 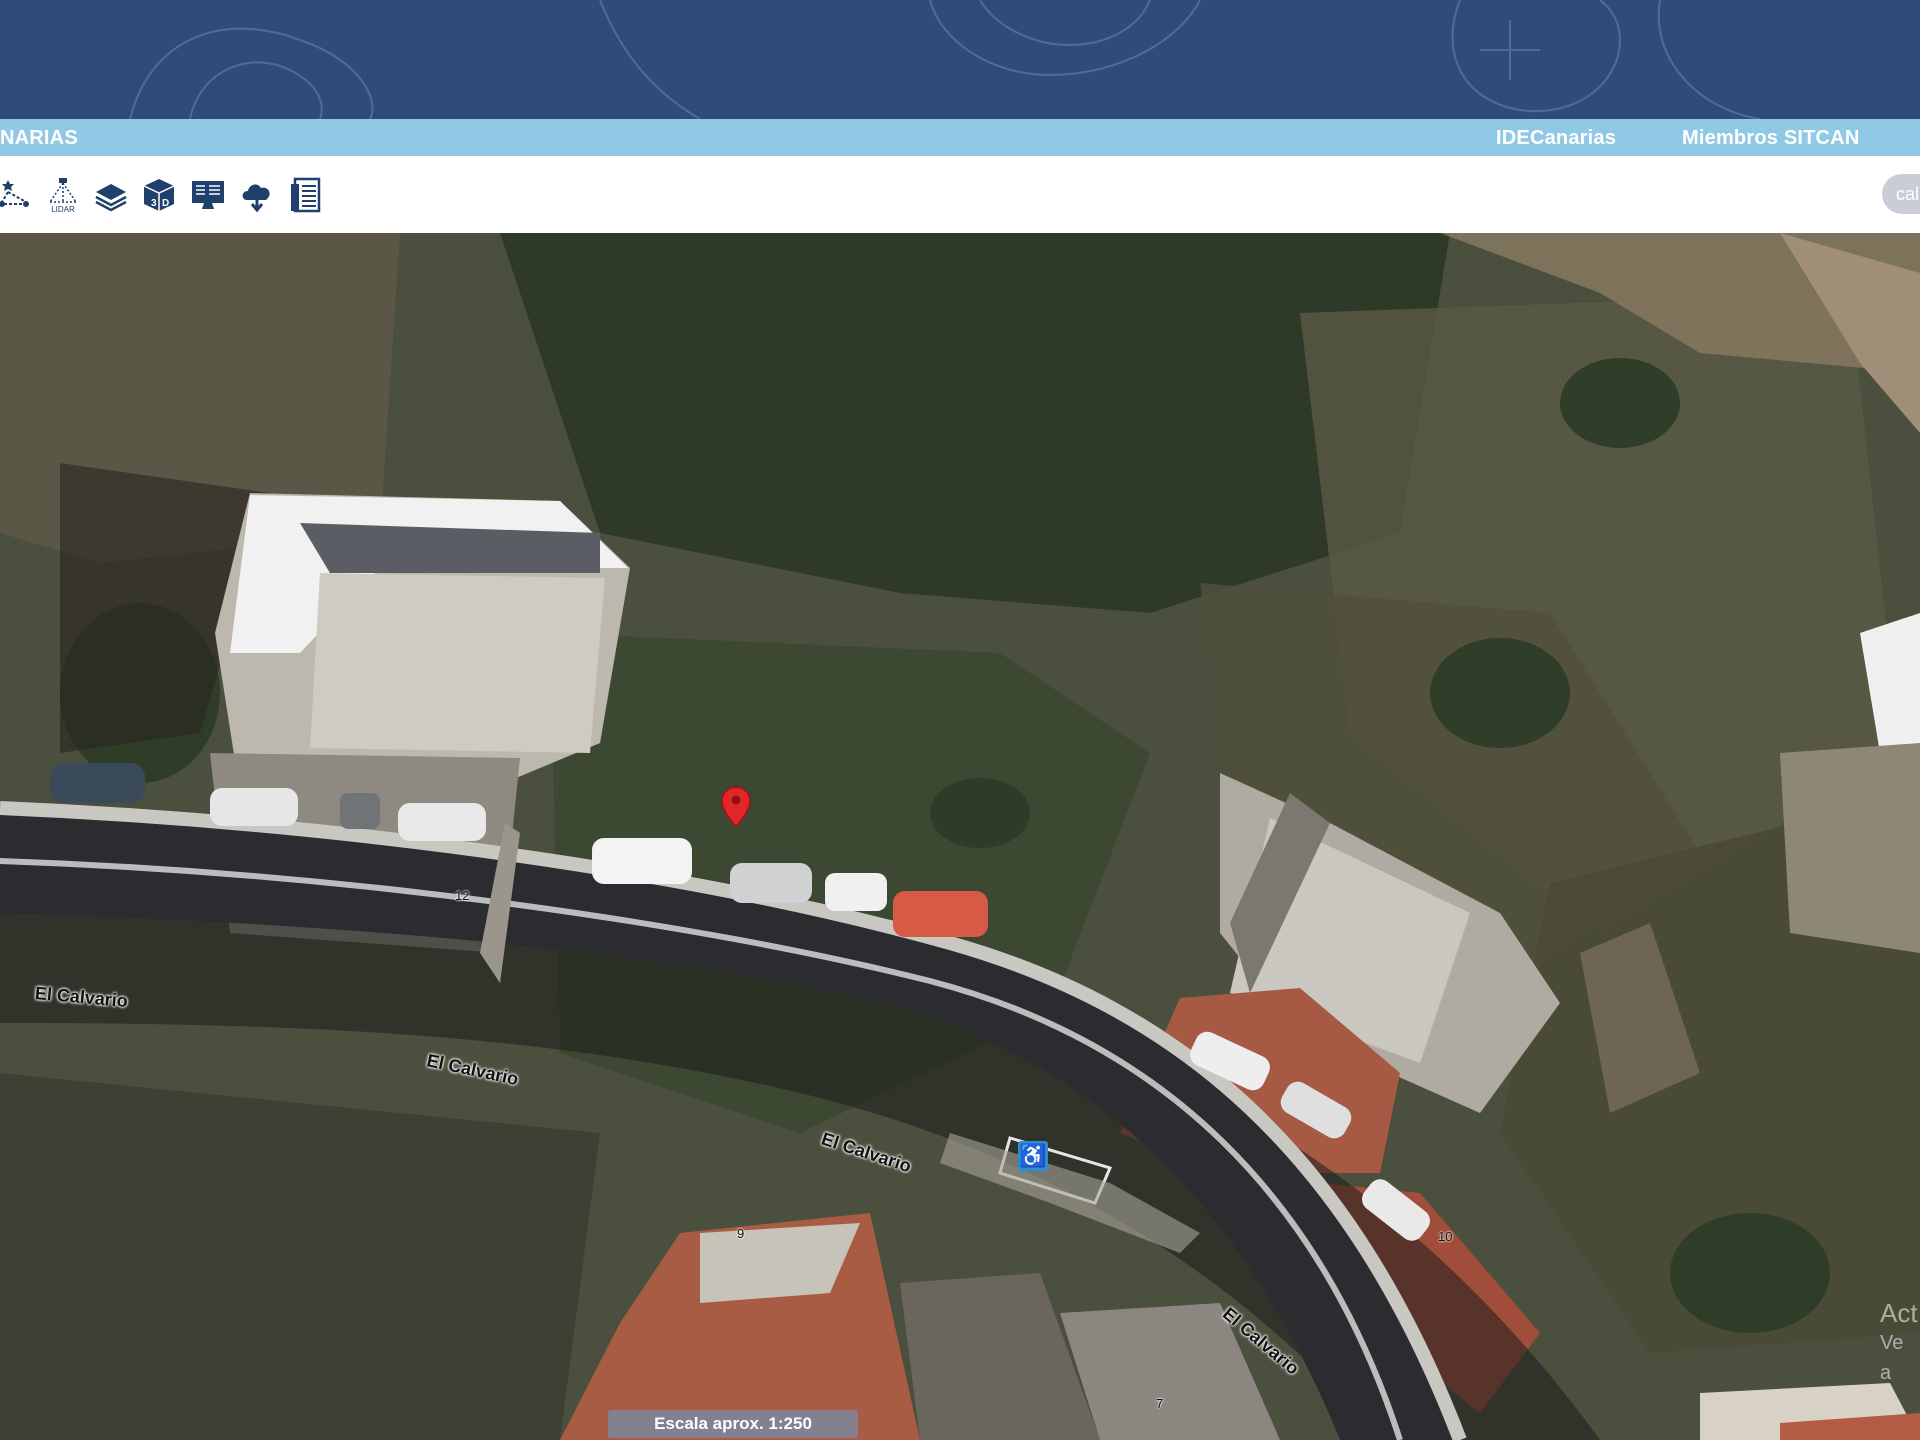 What do you see at coordinates (165, 203) in the screenshot?
I see `svg-text: D` at bounding box center [165, 203].